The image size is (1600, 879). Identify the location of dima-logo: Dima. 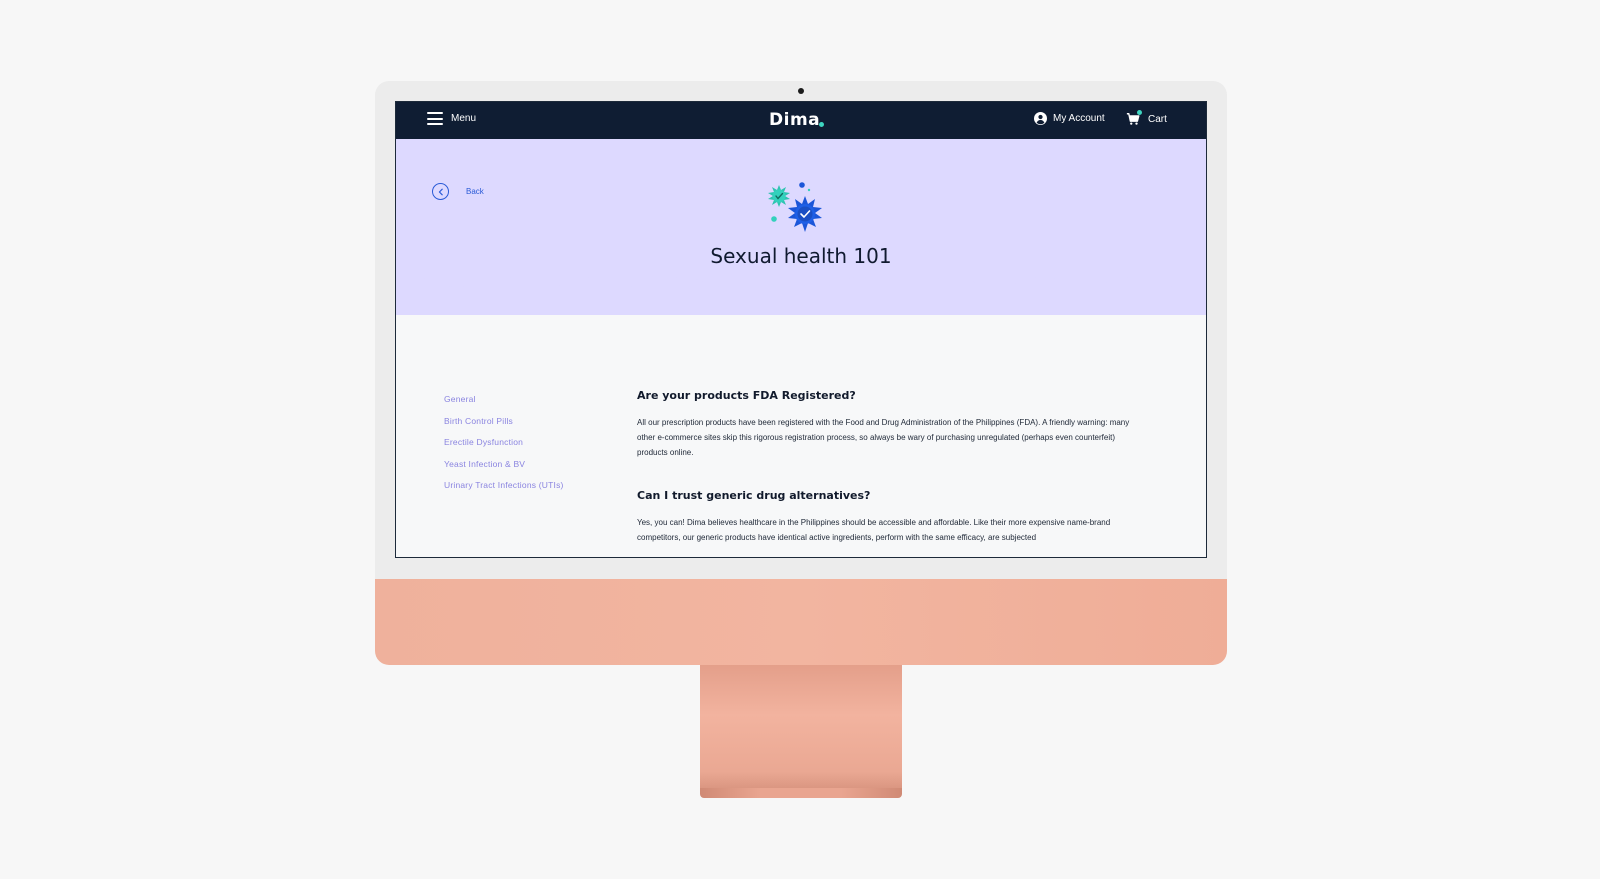
(797, 120).